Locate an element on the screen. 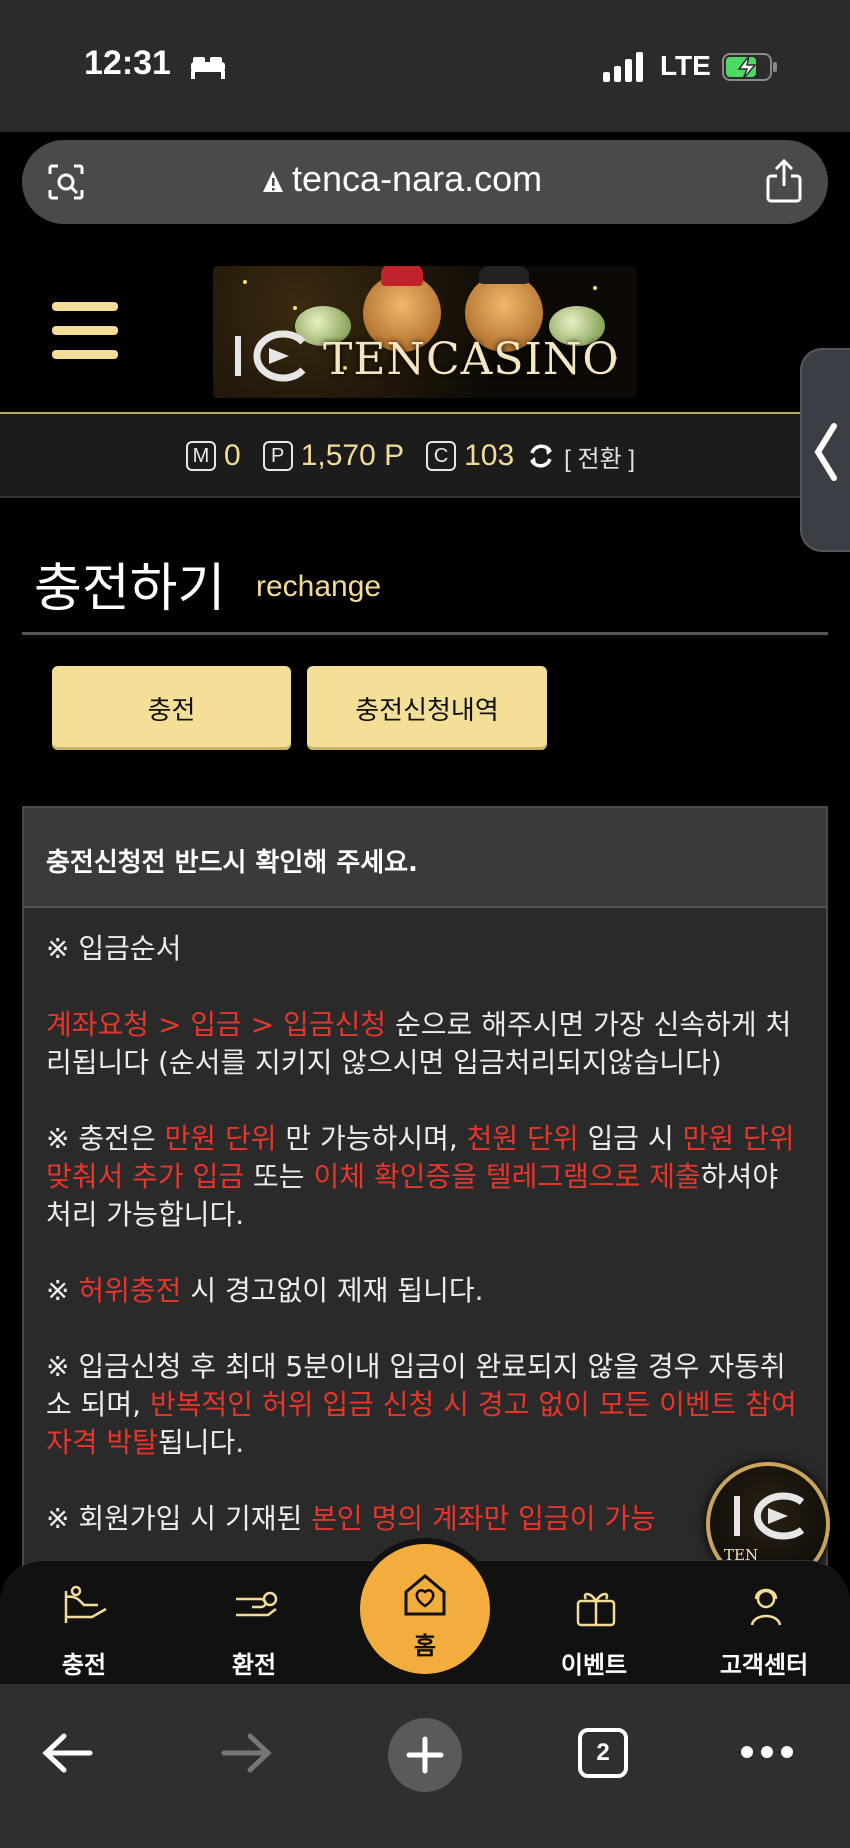  notice-line: ※ 허위충전 시 경고없이 제재 됩니다. is located at coordinates (425, 1291).